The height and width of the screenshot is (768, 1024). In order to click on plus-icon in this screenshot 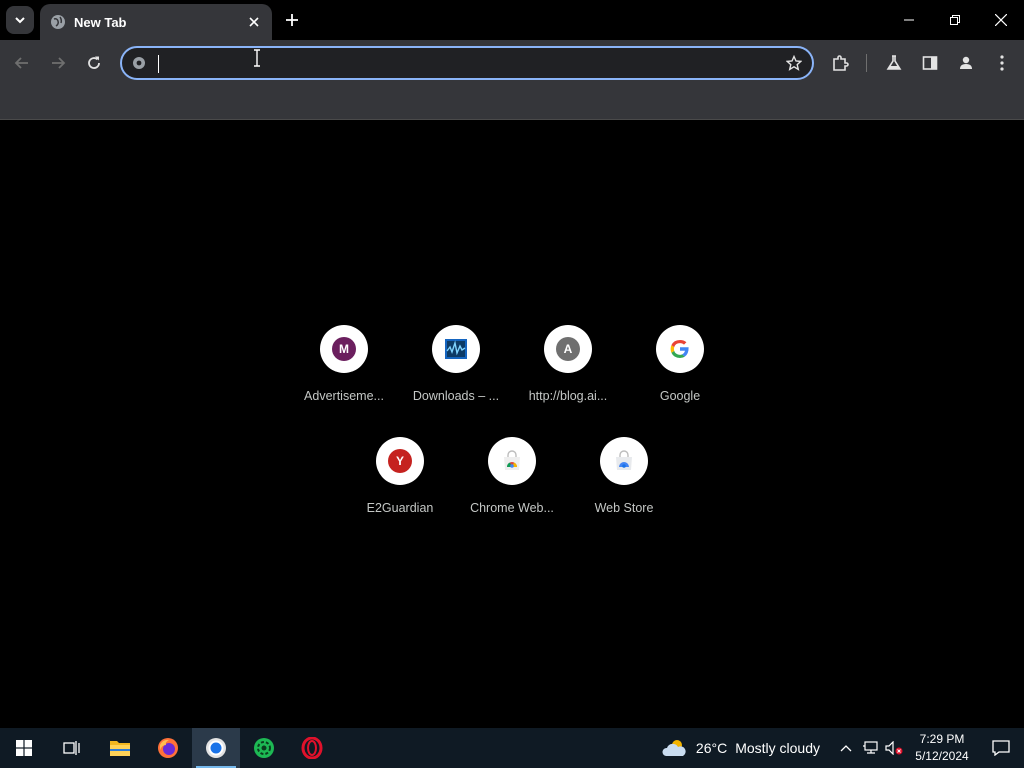, I will do `click(292, 20)`.